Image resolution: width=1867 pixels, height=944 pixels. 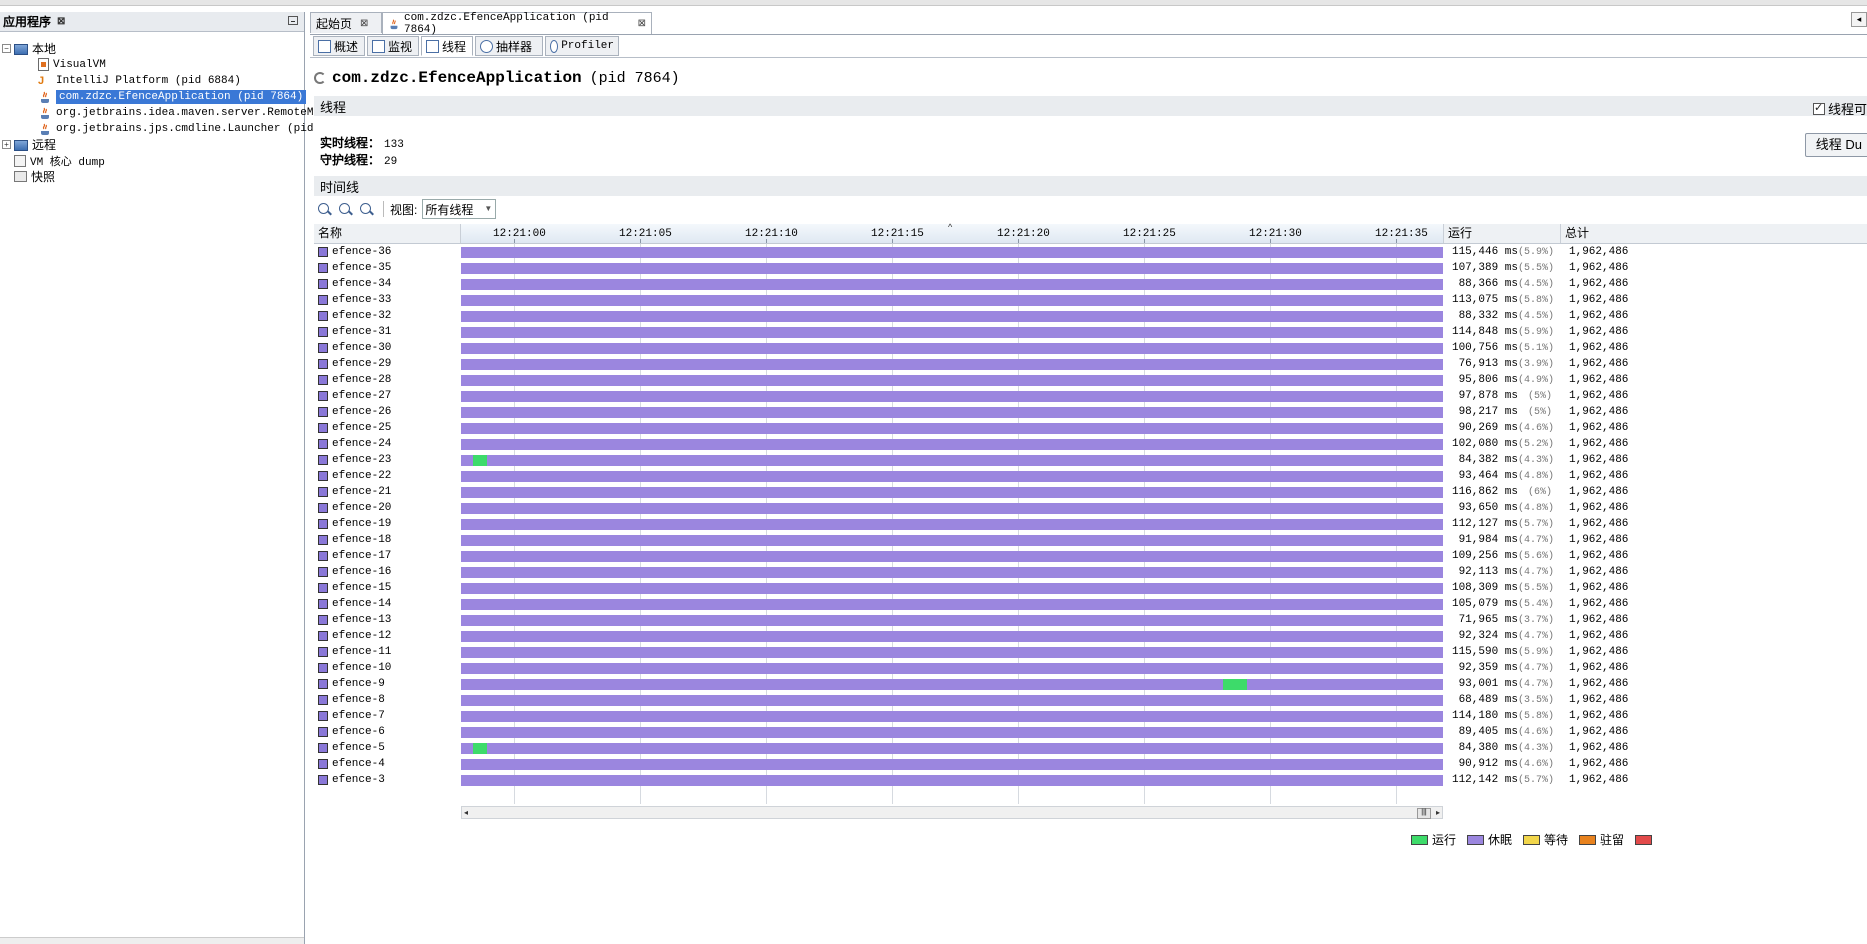 I want to click on scroll-right-arrow-icon: ▸, so click(x=1438, y=812).